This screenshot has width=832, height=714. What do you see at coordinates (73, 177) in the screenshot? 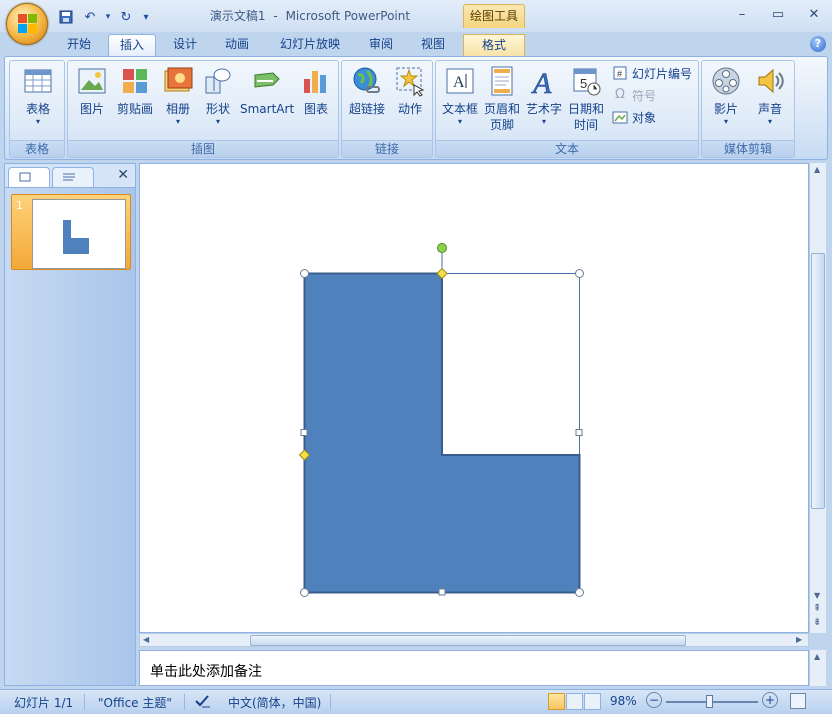
I see `outline-tab` at bounding box center [73, 177].